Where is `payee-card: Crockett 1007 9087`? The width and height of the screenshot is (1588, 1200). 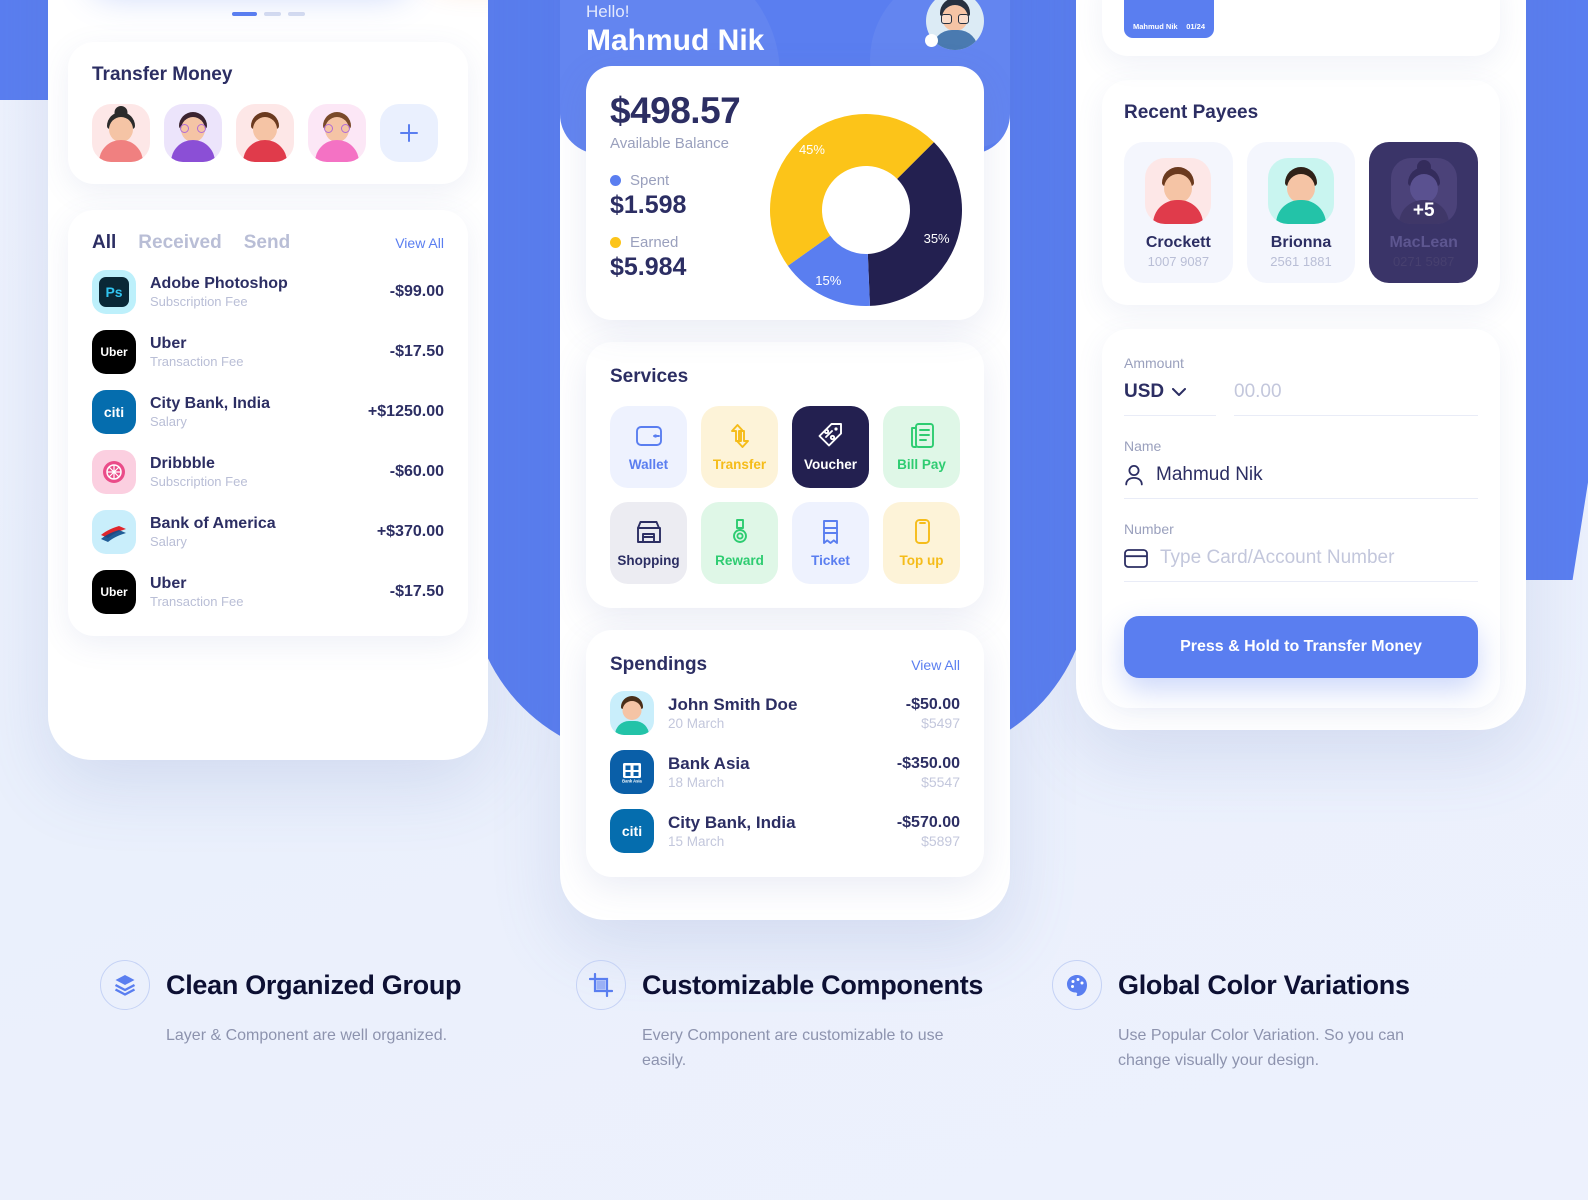
payee-card: Crockett 1007 9087 is located at coordinates (1178, 212).